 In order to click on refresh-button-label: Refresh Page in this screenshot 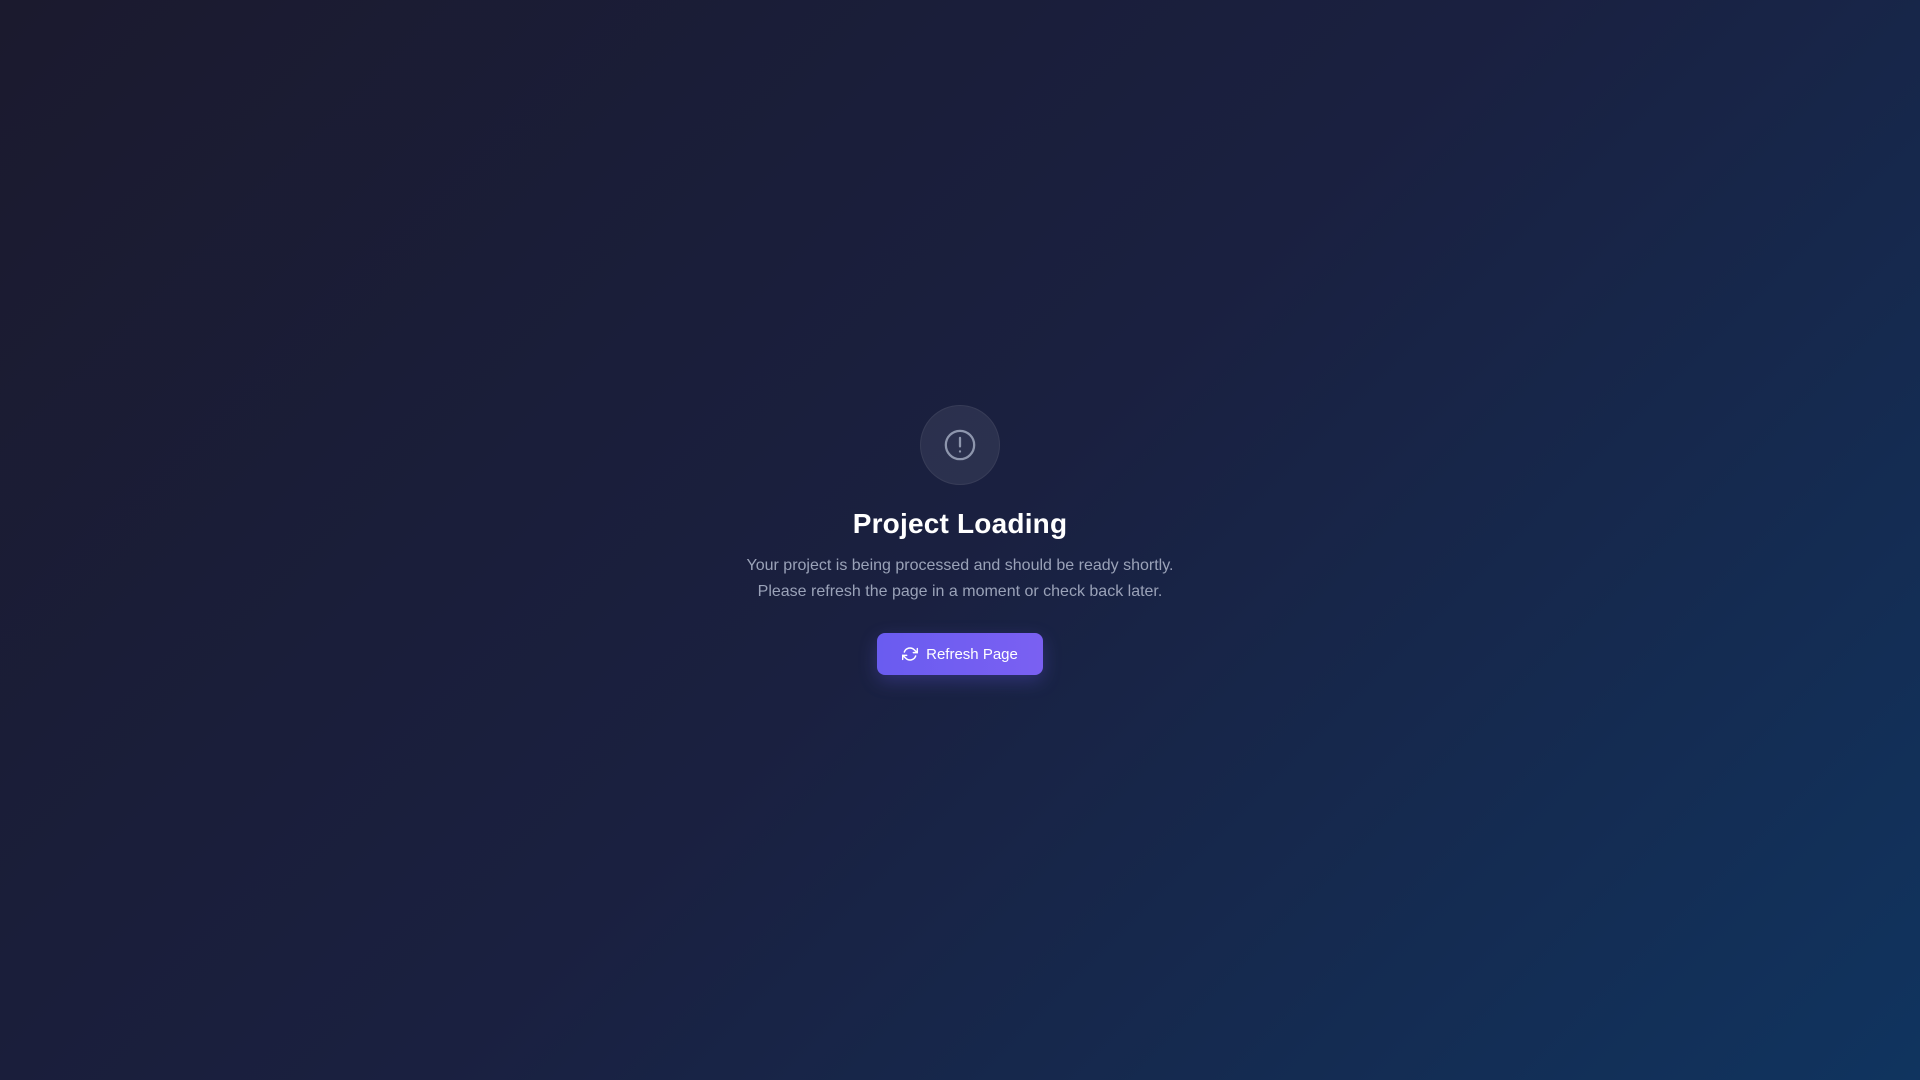, I will do `click(972, 654)`.